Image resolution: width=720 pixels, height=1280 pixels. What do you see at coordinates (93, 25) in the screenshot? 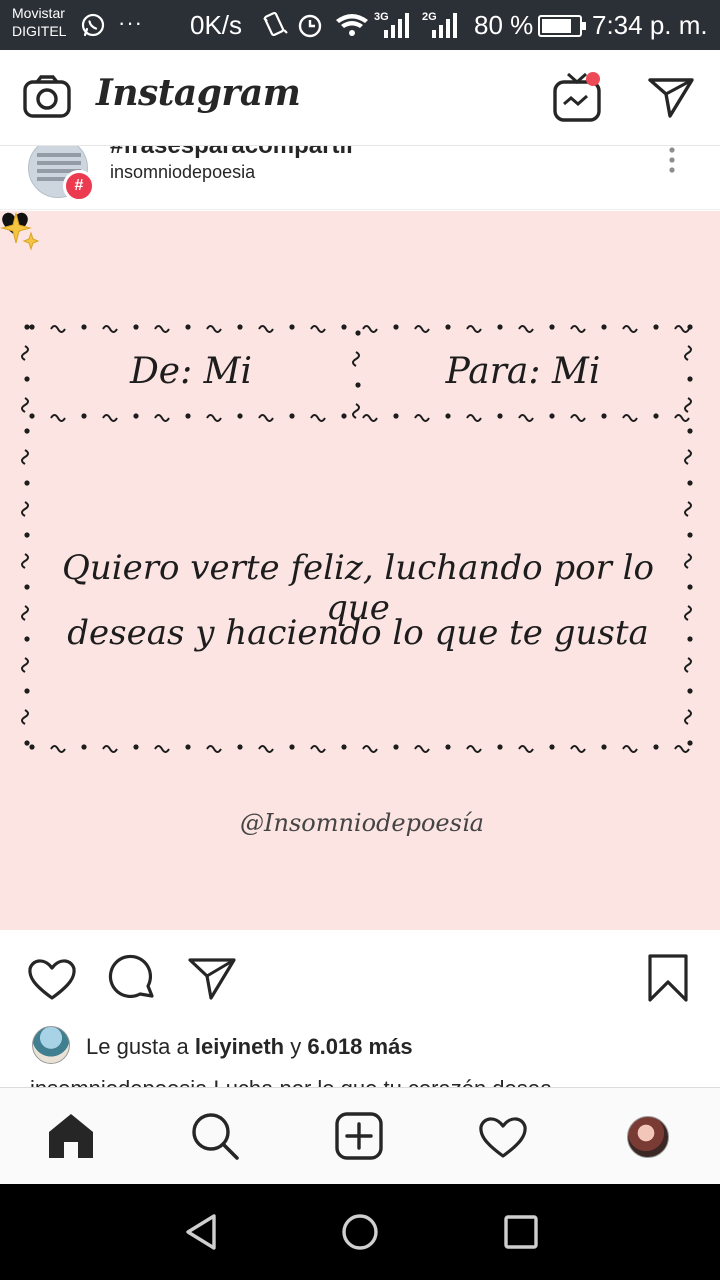
I see `whatsapp-icon` at bounding box center [93, 25].